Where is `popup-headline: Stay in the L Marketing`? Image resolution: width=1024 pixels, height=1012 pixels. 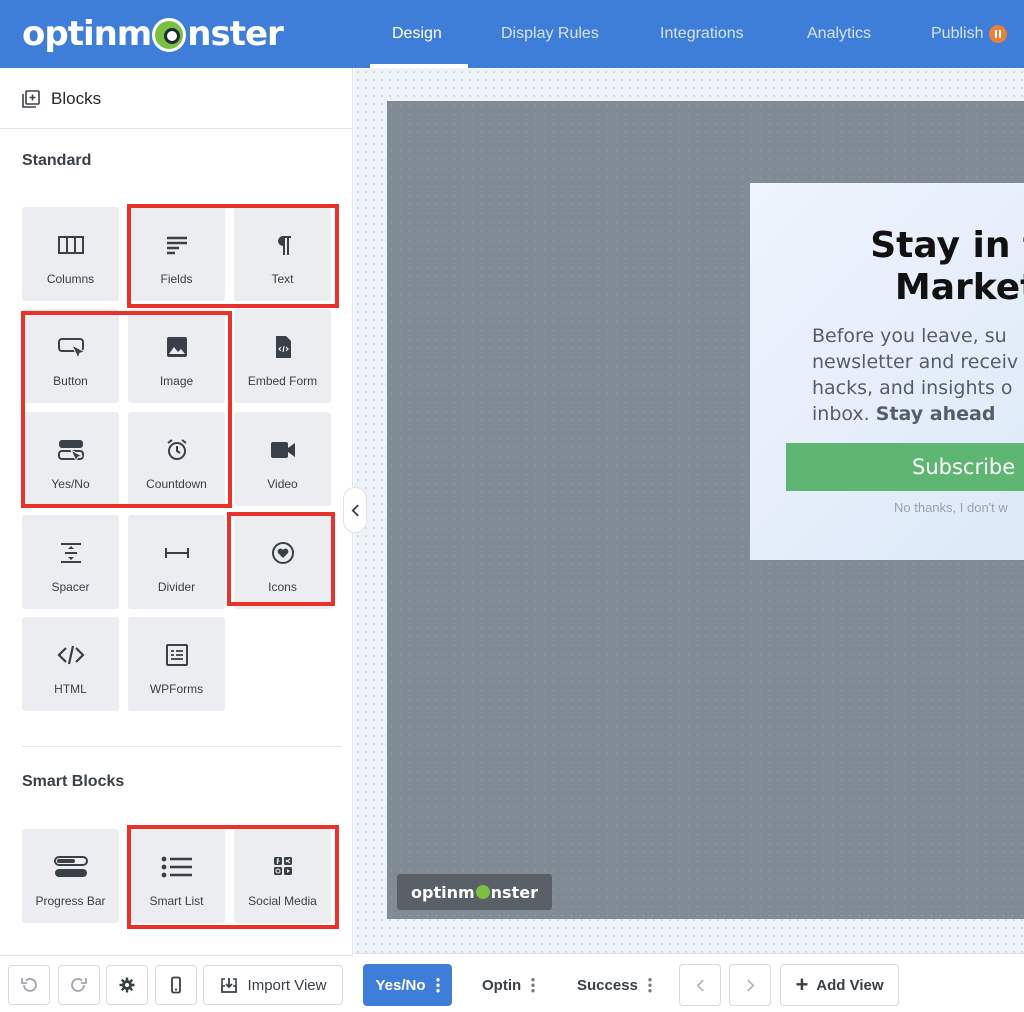 popup-headline: Stay in the L Marketing is located at coordinates (911, 267).